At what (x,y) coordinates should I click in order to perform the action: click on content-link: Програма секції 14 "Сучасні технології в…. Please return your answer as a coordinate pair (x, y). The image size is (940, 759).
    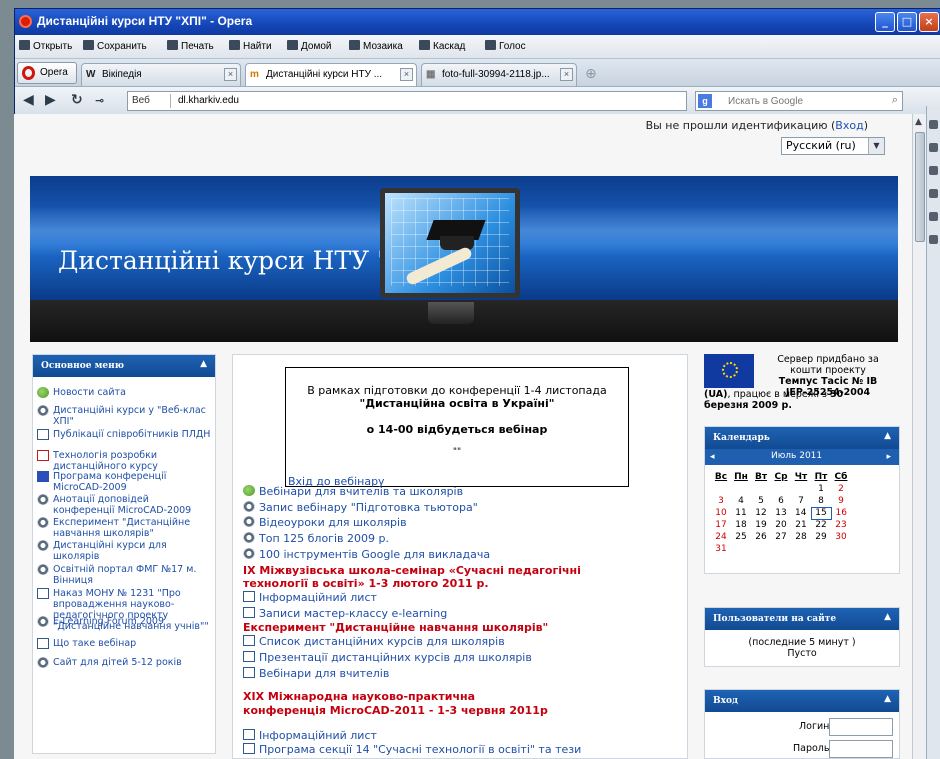
    Looking at the image, I should click on (412, 749).